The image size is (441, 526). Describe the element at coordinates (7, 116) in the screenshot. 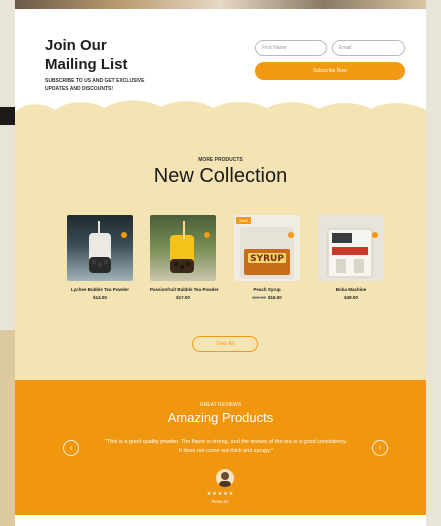

I see `side-dark-strip` at that location.